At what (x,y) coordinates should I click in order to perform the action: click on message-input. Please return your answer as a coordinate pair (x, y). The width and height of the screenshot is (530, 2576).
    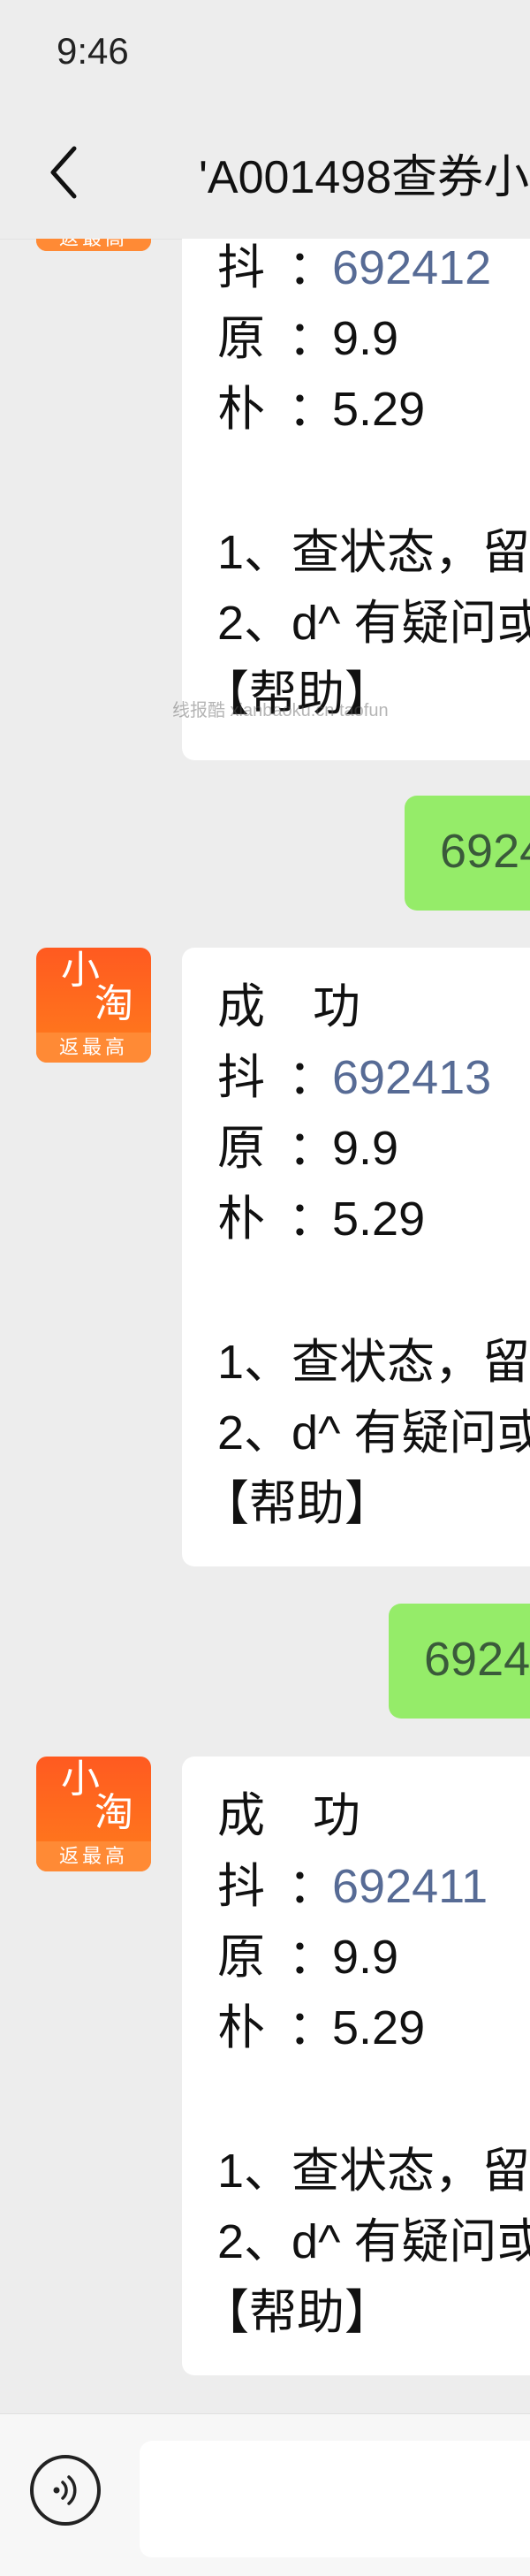
    Looking at the image, I should click on (335, 2499).